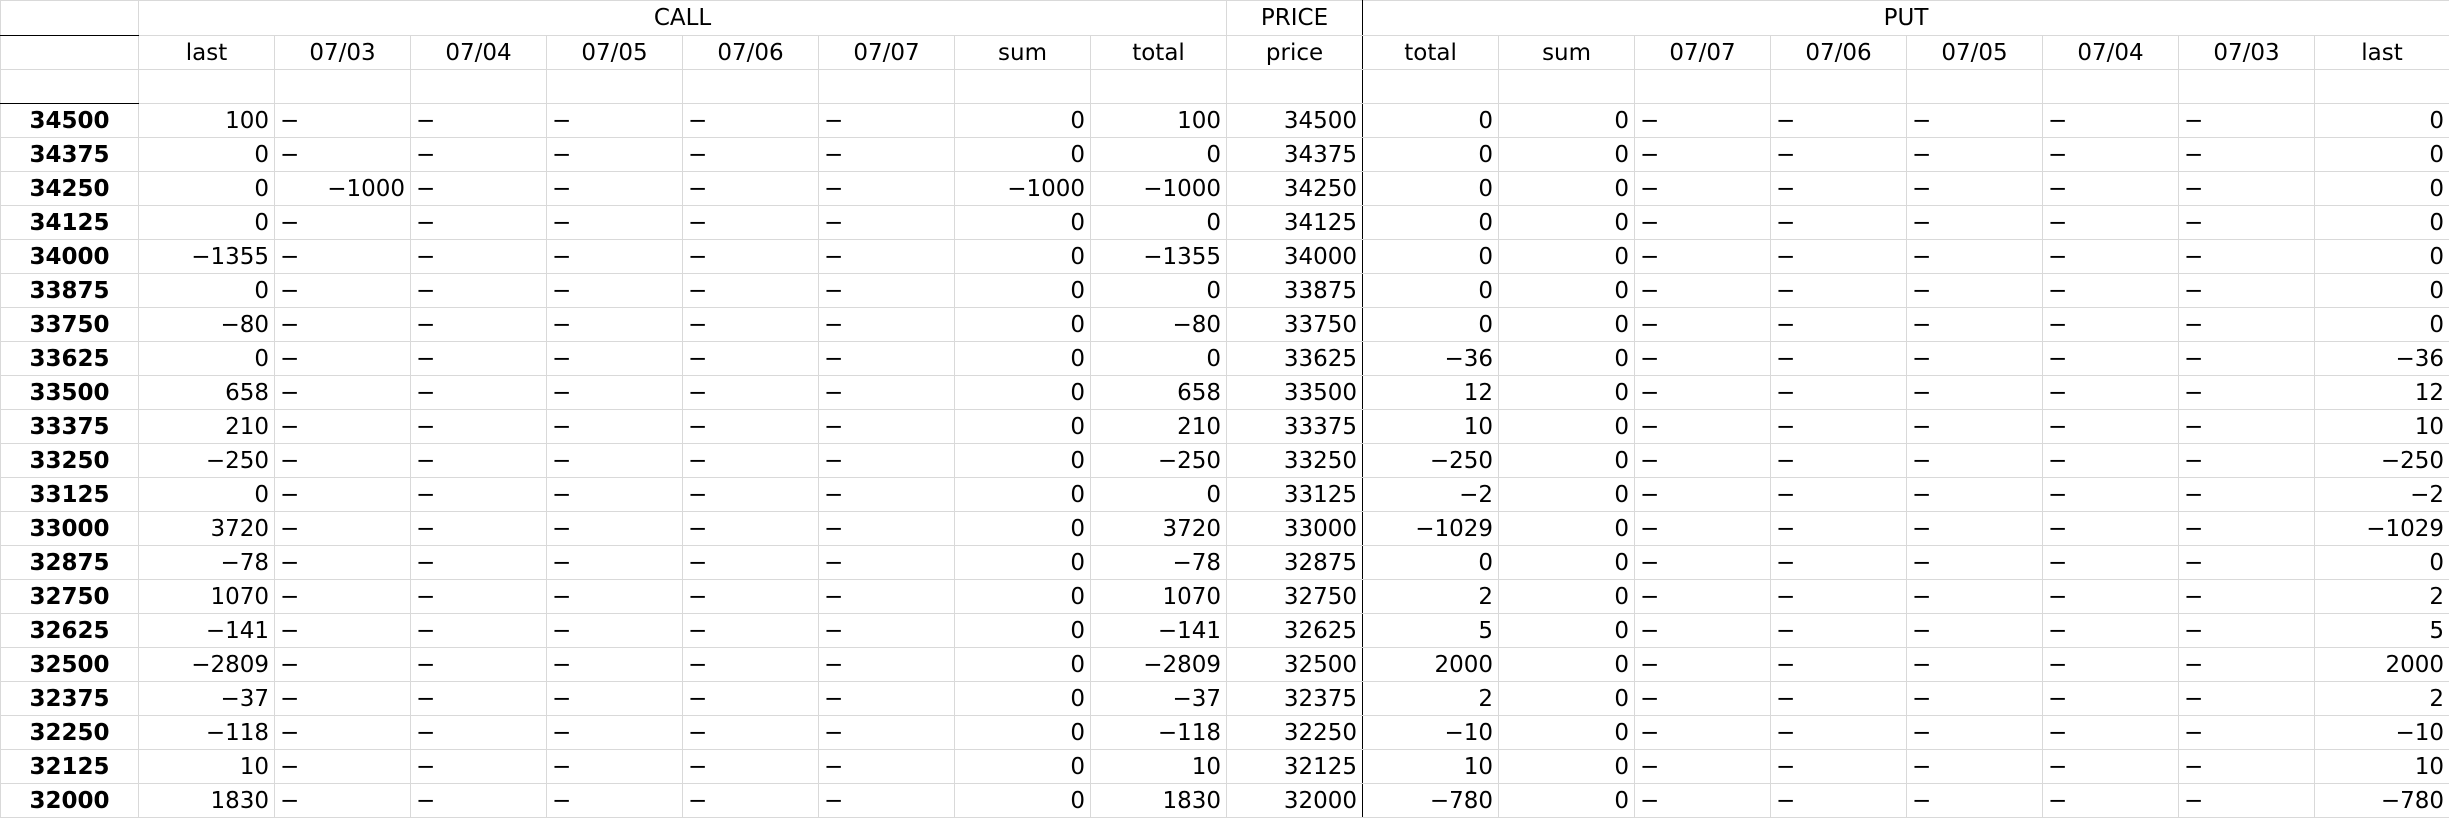 This screenshot has width=2449, height=818. Describe the element at coordinates (1295, 495) in the screenshot. I see `data-cell: 33125` at that location.